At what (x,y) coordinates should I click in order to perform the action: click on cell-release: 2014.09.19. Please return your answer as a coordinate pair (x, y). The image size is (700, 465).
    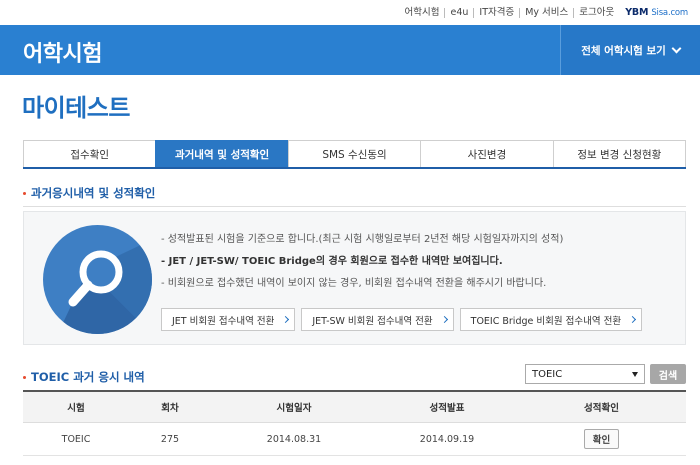
    Looking at the image, I should click on (447, 439).